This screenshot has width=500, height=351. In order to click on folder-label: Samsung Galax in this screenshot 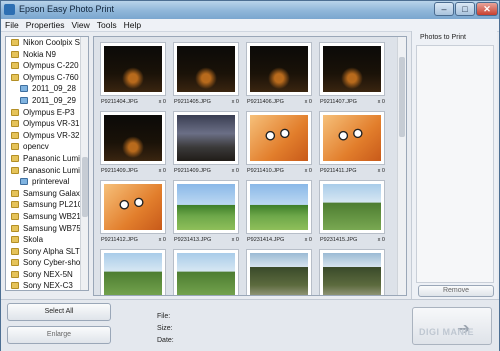, I will do `click(51, 193)`.